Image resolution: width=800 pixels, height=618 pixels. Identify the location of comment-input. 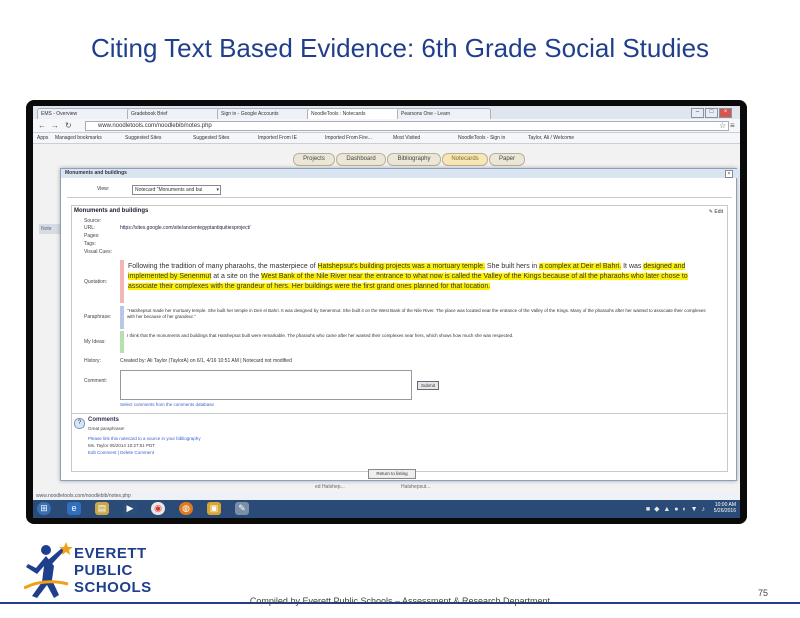
(266, 385).